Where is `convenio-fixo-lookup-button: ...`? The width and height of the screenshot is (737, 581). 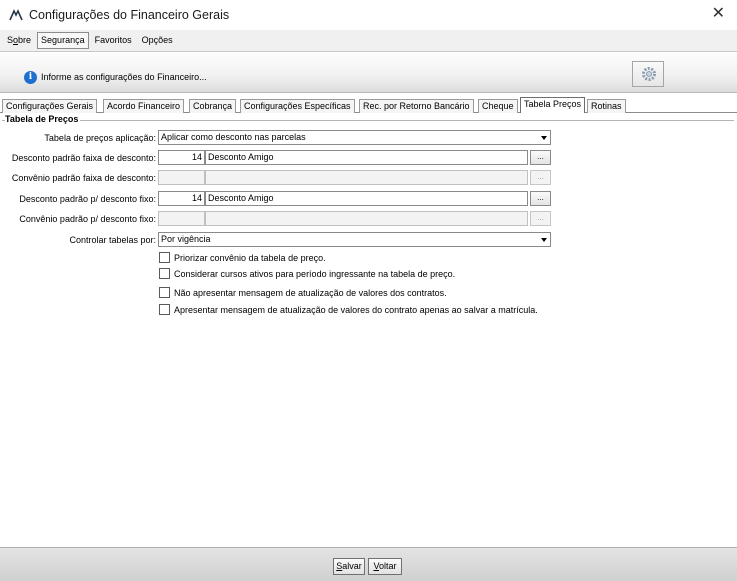 convenio-fixo-lookup-button: ... is located at coordinates (540, 218).